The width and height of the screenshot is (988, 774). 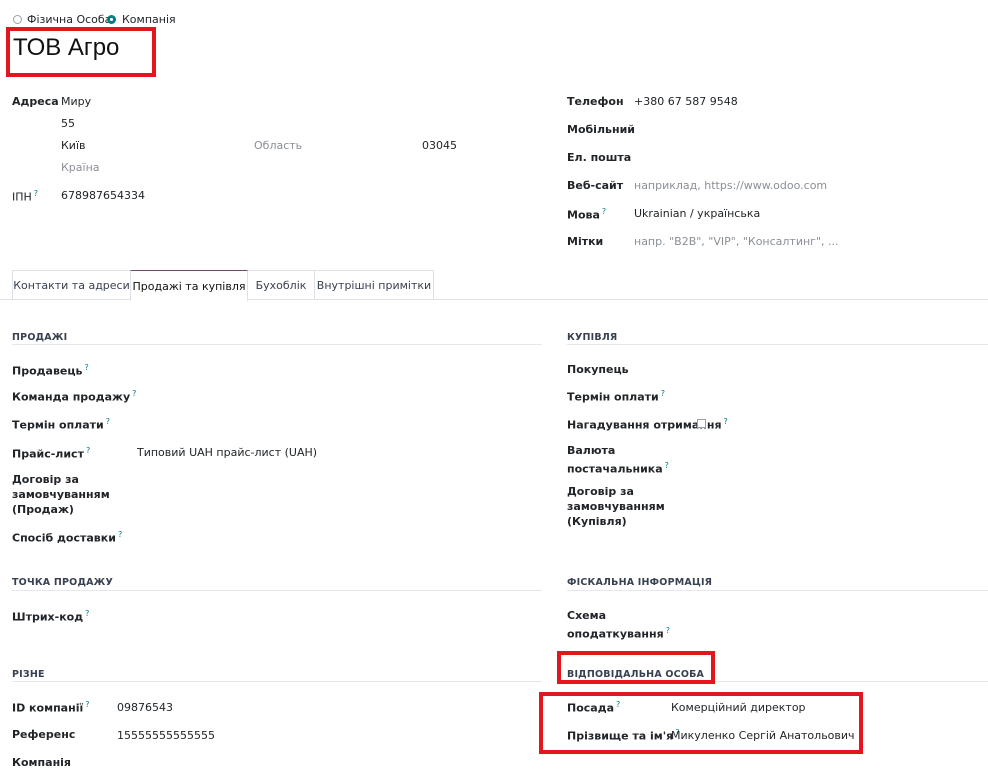 What do you see at coordinates (595, 101) in the screenshot?
I see `phone-label: Телефон` at bounding box center [595, 101].